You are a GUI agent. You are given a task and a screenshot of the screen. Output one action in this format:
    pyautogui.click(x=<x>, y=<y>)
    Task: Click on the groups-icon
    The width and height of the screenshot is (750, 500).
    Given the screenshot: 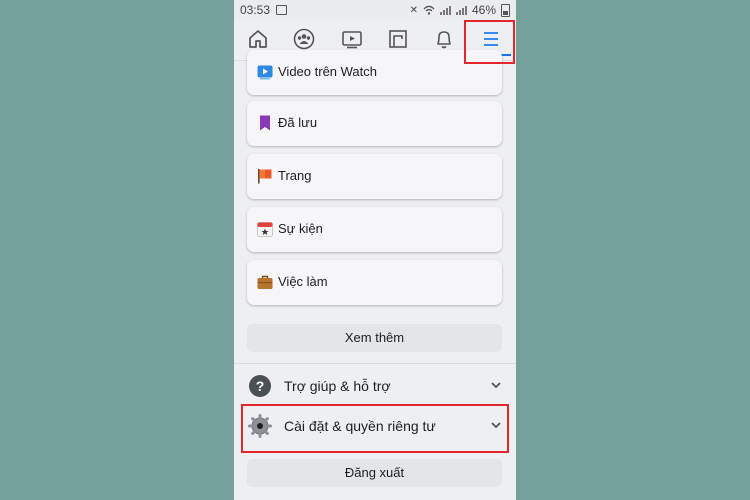 What is the action you would take?
    pyautogui.click(x=304, y=39)
    